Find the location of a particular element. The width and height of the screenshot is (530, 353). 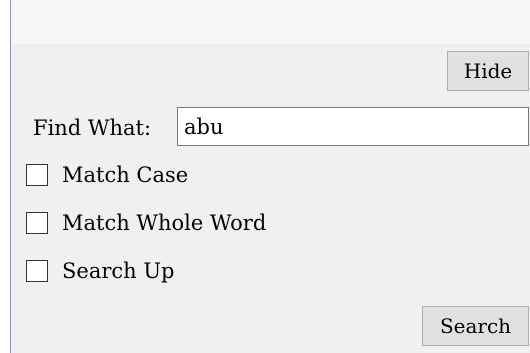

search-up-checkbox is located at coordinates (37, 271).